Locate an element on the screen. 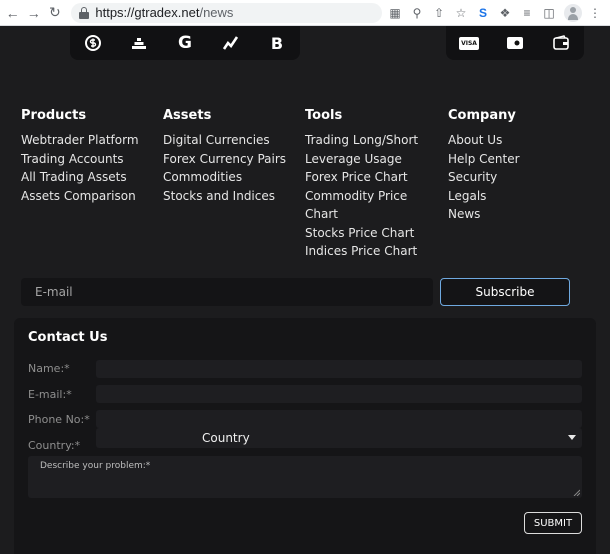 The height and width of the screenshot is (554, 610). link-stocks-price-chart: Stocks Price Chart is located at coordinates (375, 233).